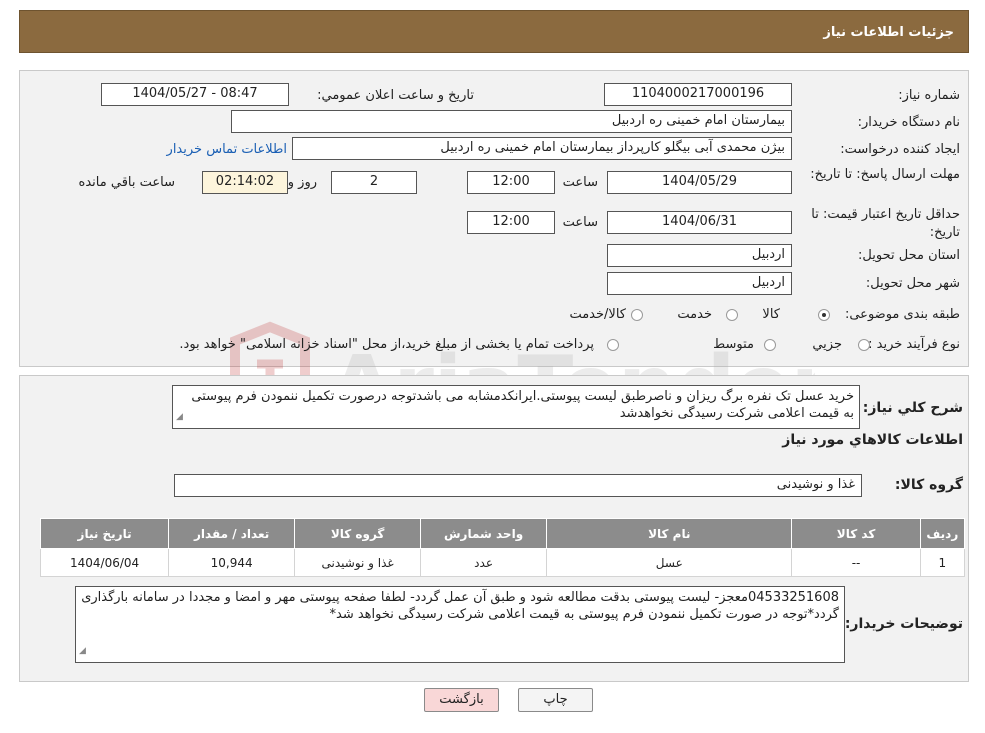  Describe the element at coordinates (358, 533) in the screenshot. I see `col-group-header: گروه کالا` at that location.